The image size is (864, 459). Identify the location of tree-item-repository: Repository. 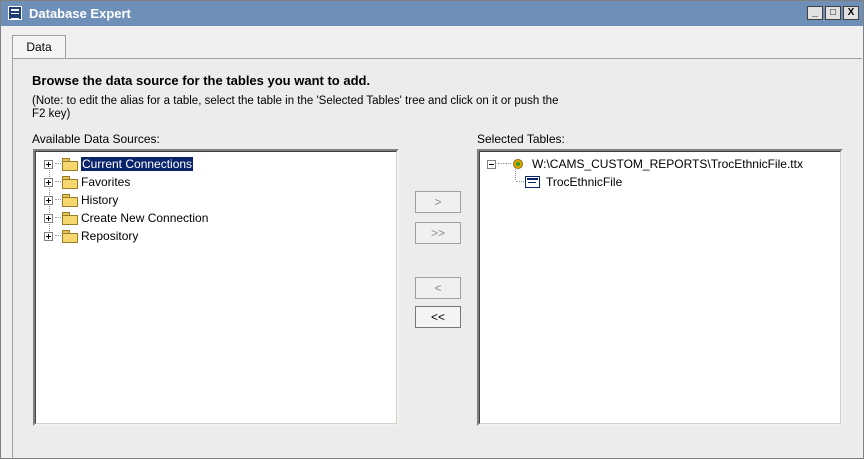
(91, 236).